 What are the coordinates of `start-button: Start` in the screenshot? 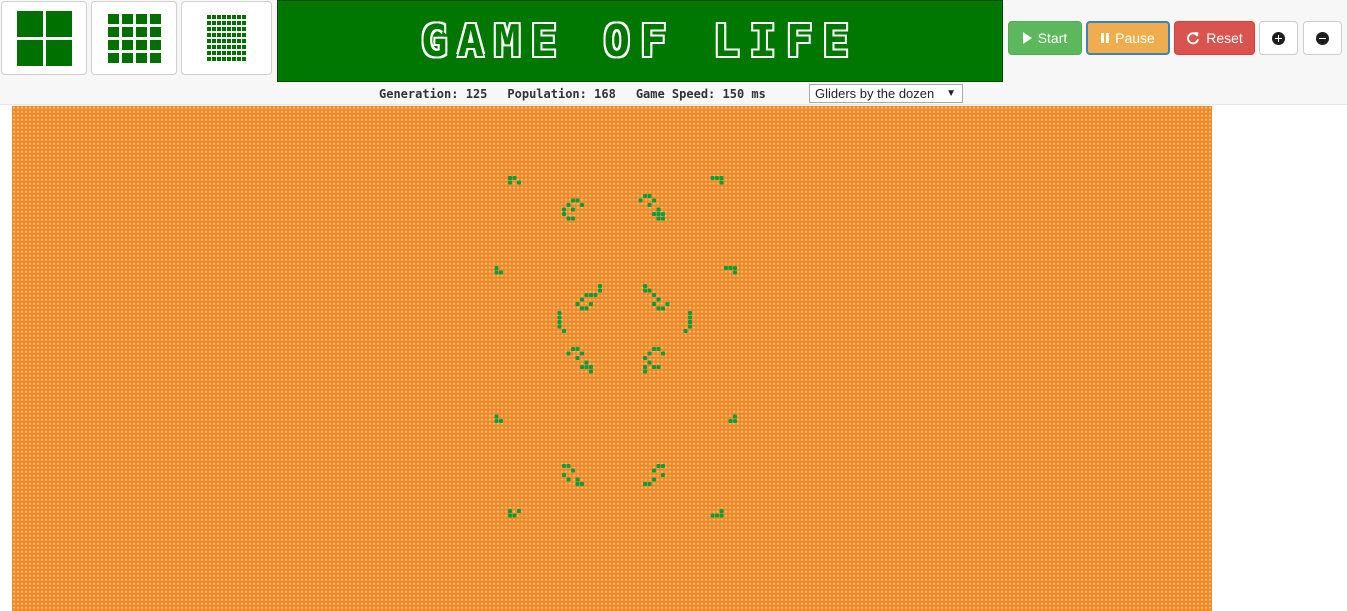 It's located at (1045, 38).